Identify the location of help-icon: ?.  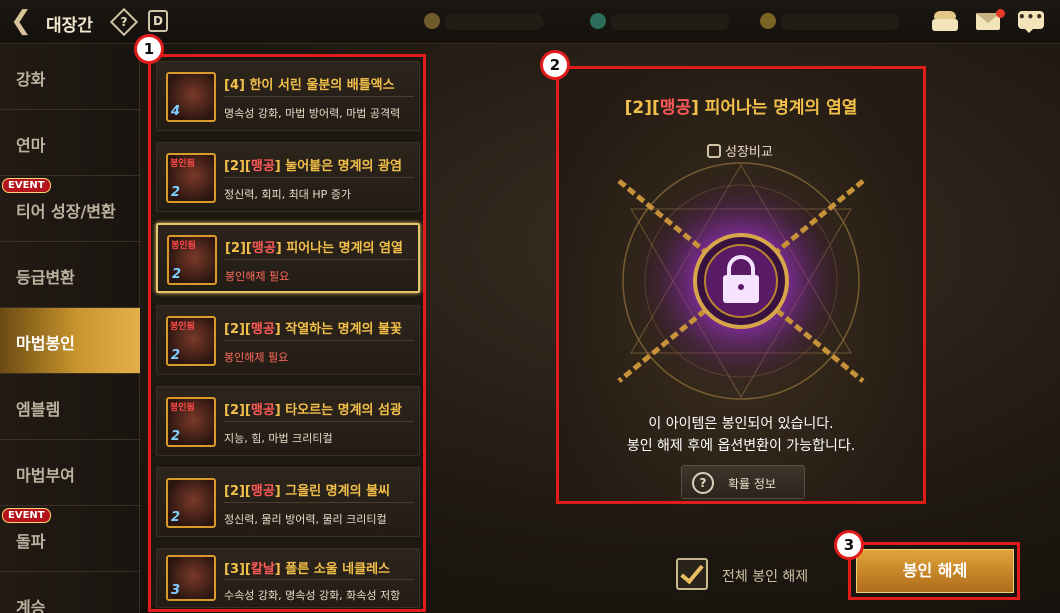
(124, 22).